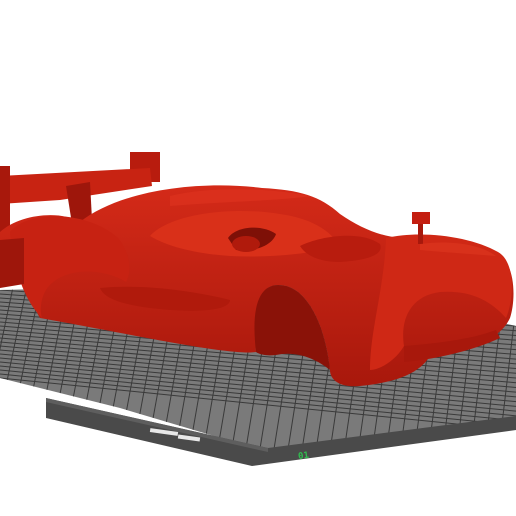 The height and width of the screenshot is (516, 516). What do you see at coordinates (420, 234) in the screenshot?
I see `mirror-stalk` at bounding box center [420, 234].